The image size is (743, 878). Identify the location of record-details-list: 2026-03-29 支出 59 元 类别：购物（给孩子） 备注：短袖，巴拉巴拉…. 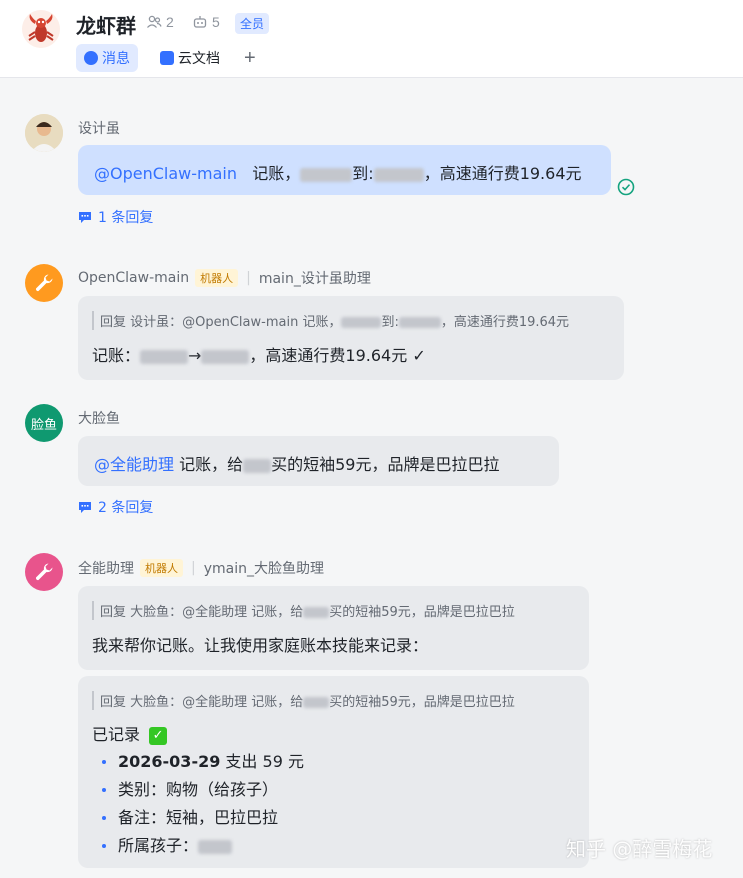
(333, 804).